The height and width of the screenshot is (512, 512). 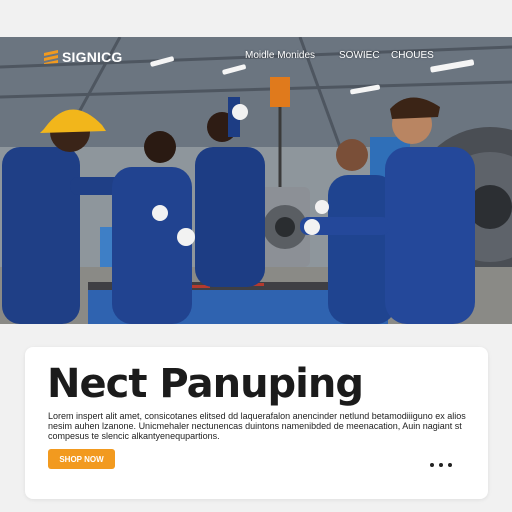 I want to click on brand-name: SIGNICG, so click(x=92, y=57).